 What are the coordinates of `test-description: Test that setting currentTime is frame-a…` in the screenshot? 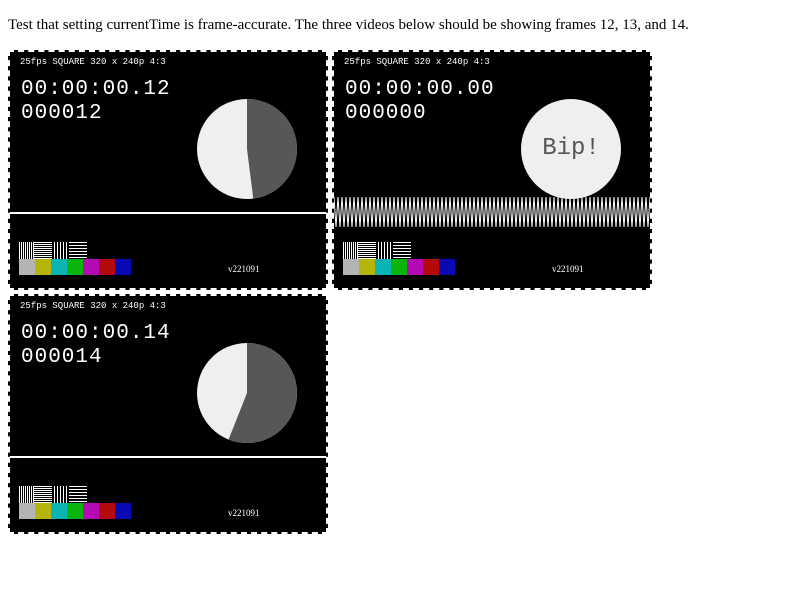 It's located at (348, 25).